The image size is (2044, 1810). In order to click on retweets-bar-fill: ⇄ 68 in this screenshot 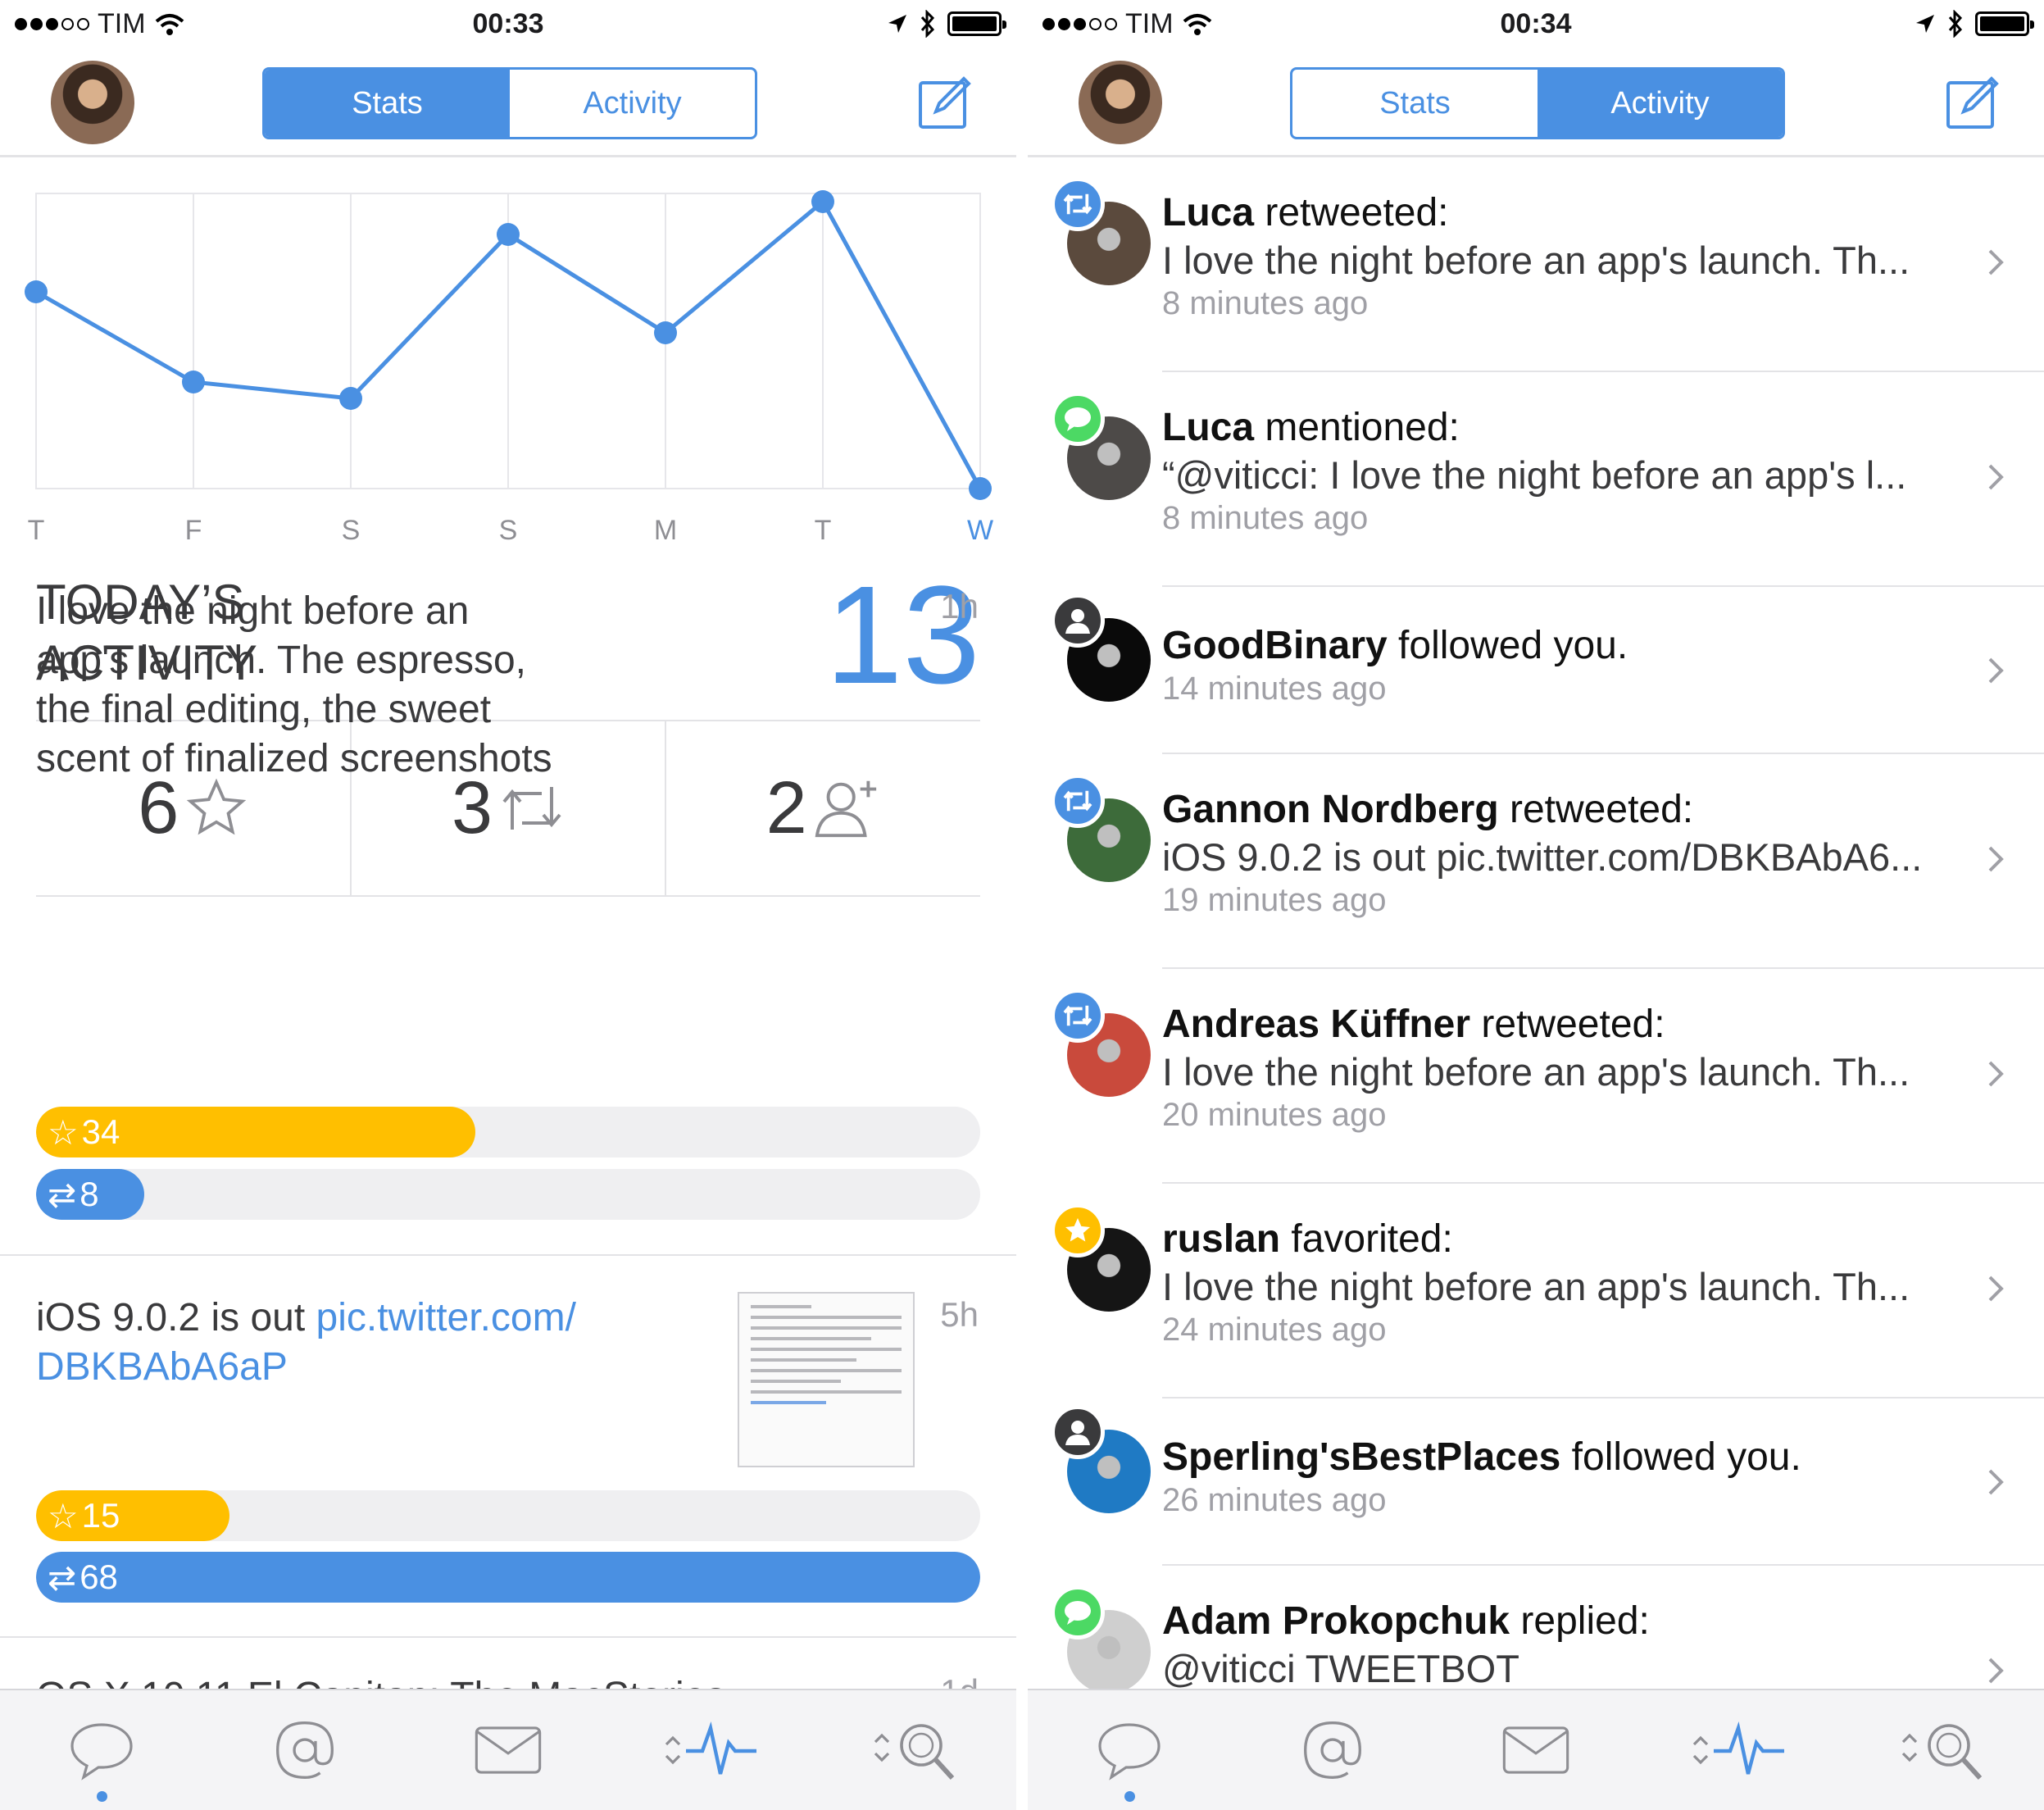, I will do `click(508, 1578)`.